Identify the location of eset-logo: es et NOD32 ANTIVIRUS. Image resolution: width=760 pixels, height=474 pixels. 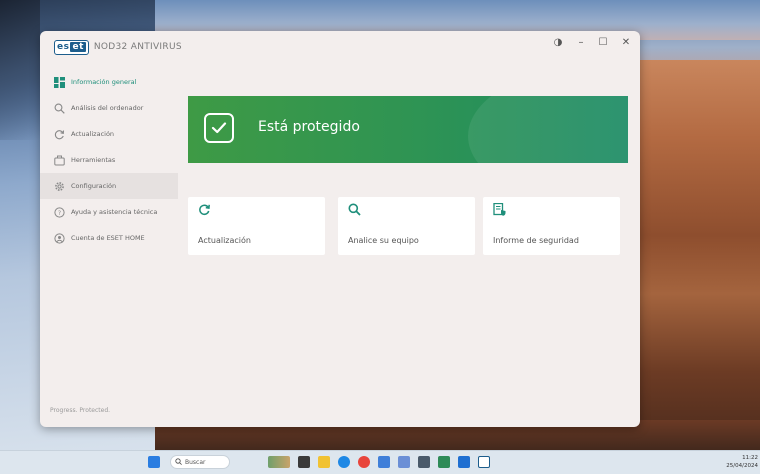
(118, 47).